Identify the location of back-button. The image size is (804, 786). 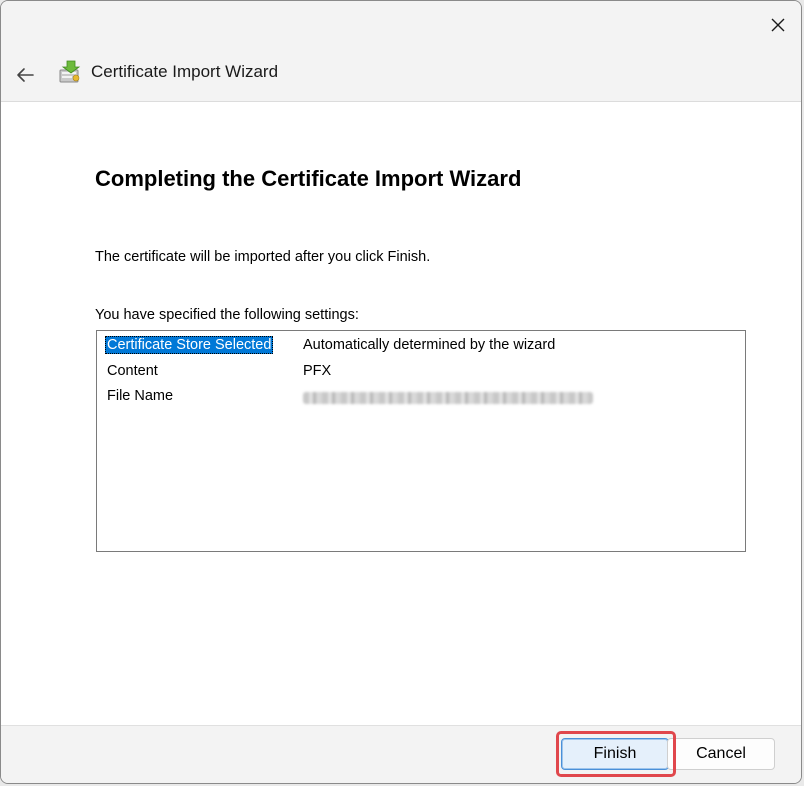
(25, 75).